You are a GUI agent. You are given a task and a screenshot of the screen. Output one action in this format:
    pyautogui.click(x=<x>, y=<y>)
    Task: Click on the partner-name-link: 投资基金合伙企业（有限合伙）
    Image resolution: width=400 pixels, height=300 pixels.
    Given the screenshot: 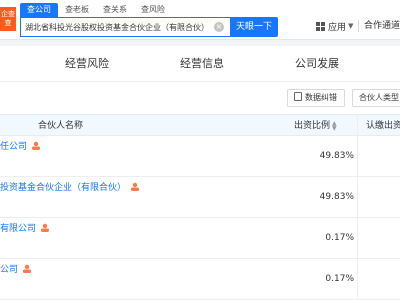 What is the action you would take?
    pyautogui.click(x=70, y=188)
    